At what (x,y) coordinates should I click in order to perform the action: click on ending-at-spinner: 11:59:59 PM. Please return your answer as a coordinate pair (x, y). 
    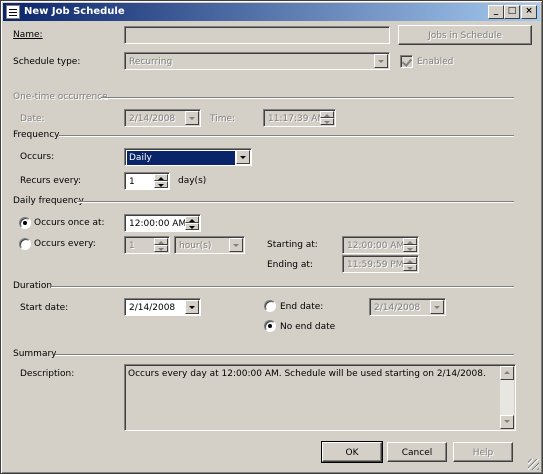
    Looking at the image, I should click on (380, 264).